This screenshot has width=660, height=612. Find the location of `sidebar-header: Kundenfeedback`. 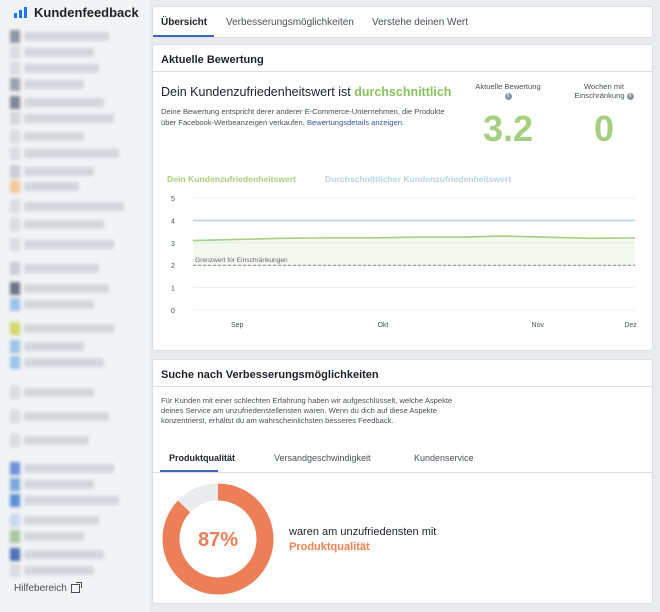

sidebar-header: Kundenfeedback is located at coordinates (76, 12).